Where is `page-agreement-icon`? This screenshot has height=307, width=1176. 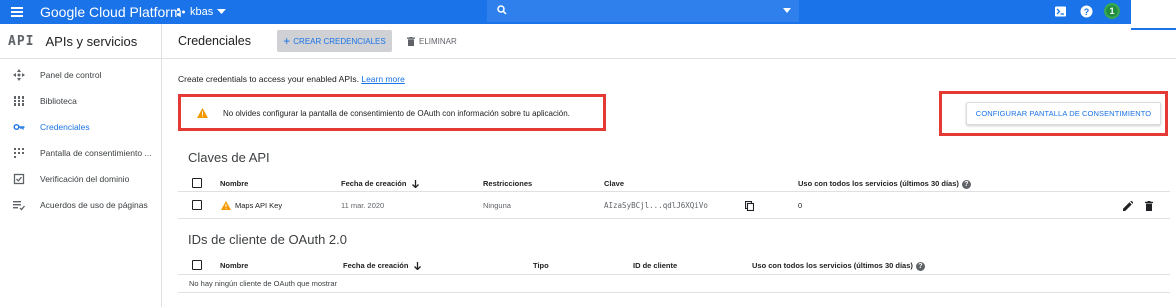 page-agreement-icon is located at coordinates (19, 206).